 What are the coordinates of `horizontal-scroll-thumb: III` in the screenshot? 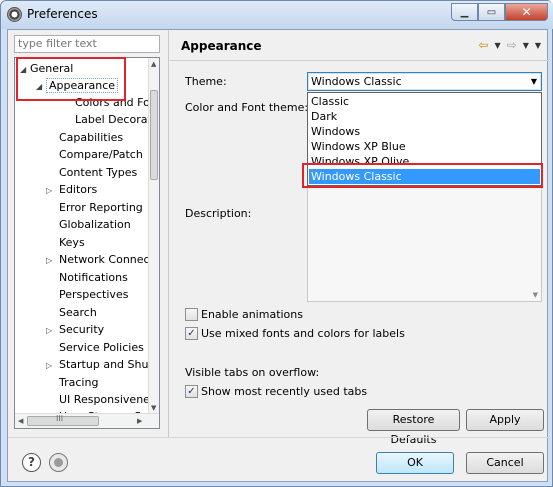 It's located at (63, 420).